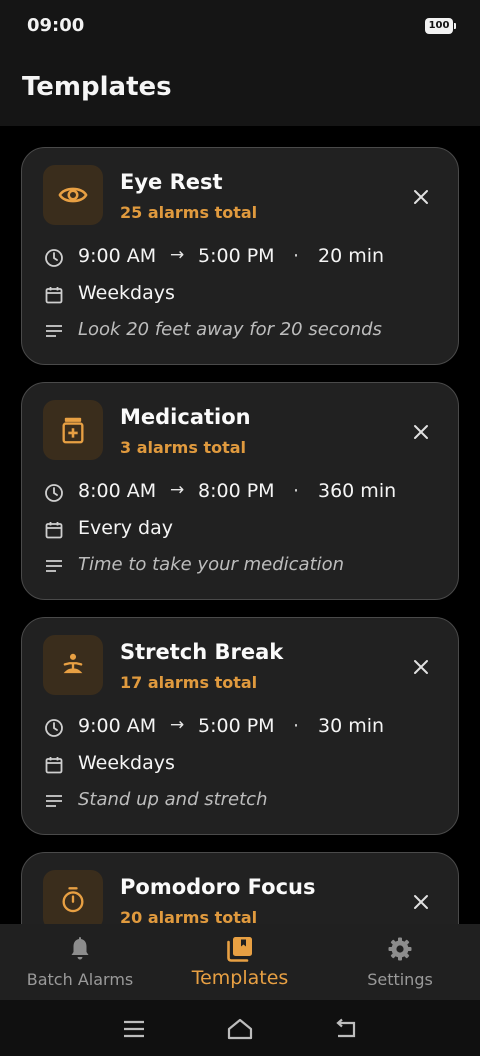 The width and height of the screenshot is (480, 1056). Describe the element at coordinates (346, 1029) in the screenshot. I see `back-icon` at that location.